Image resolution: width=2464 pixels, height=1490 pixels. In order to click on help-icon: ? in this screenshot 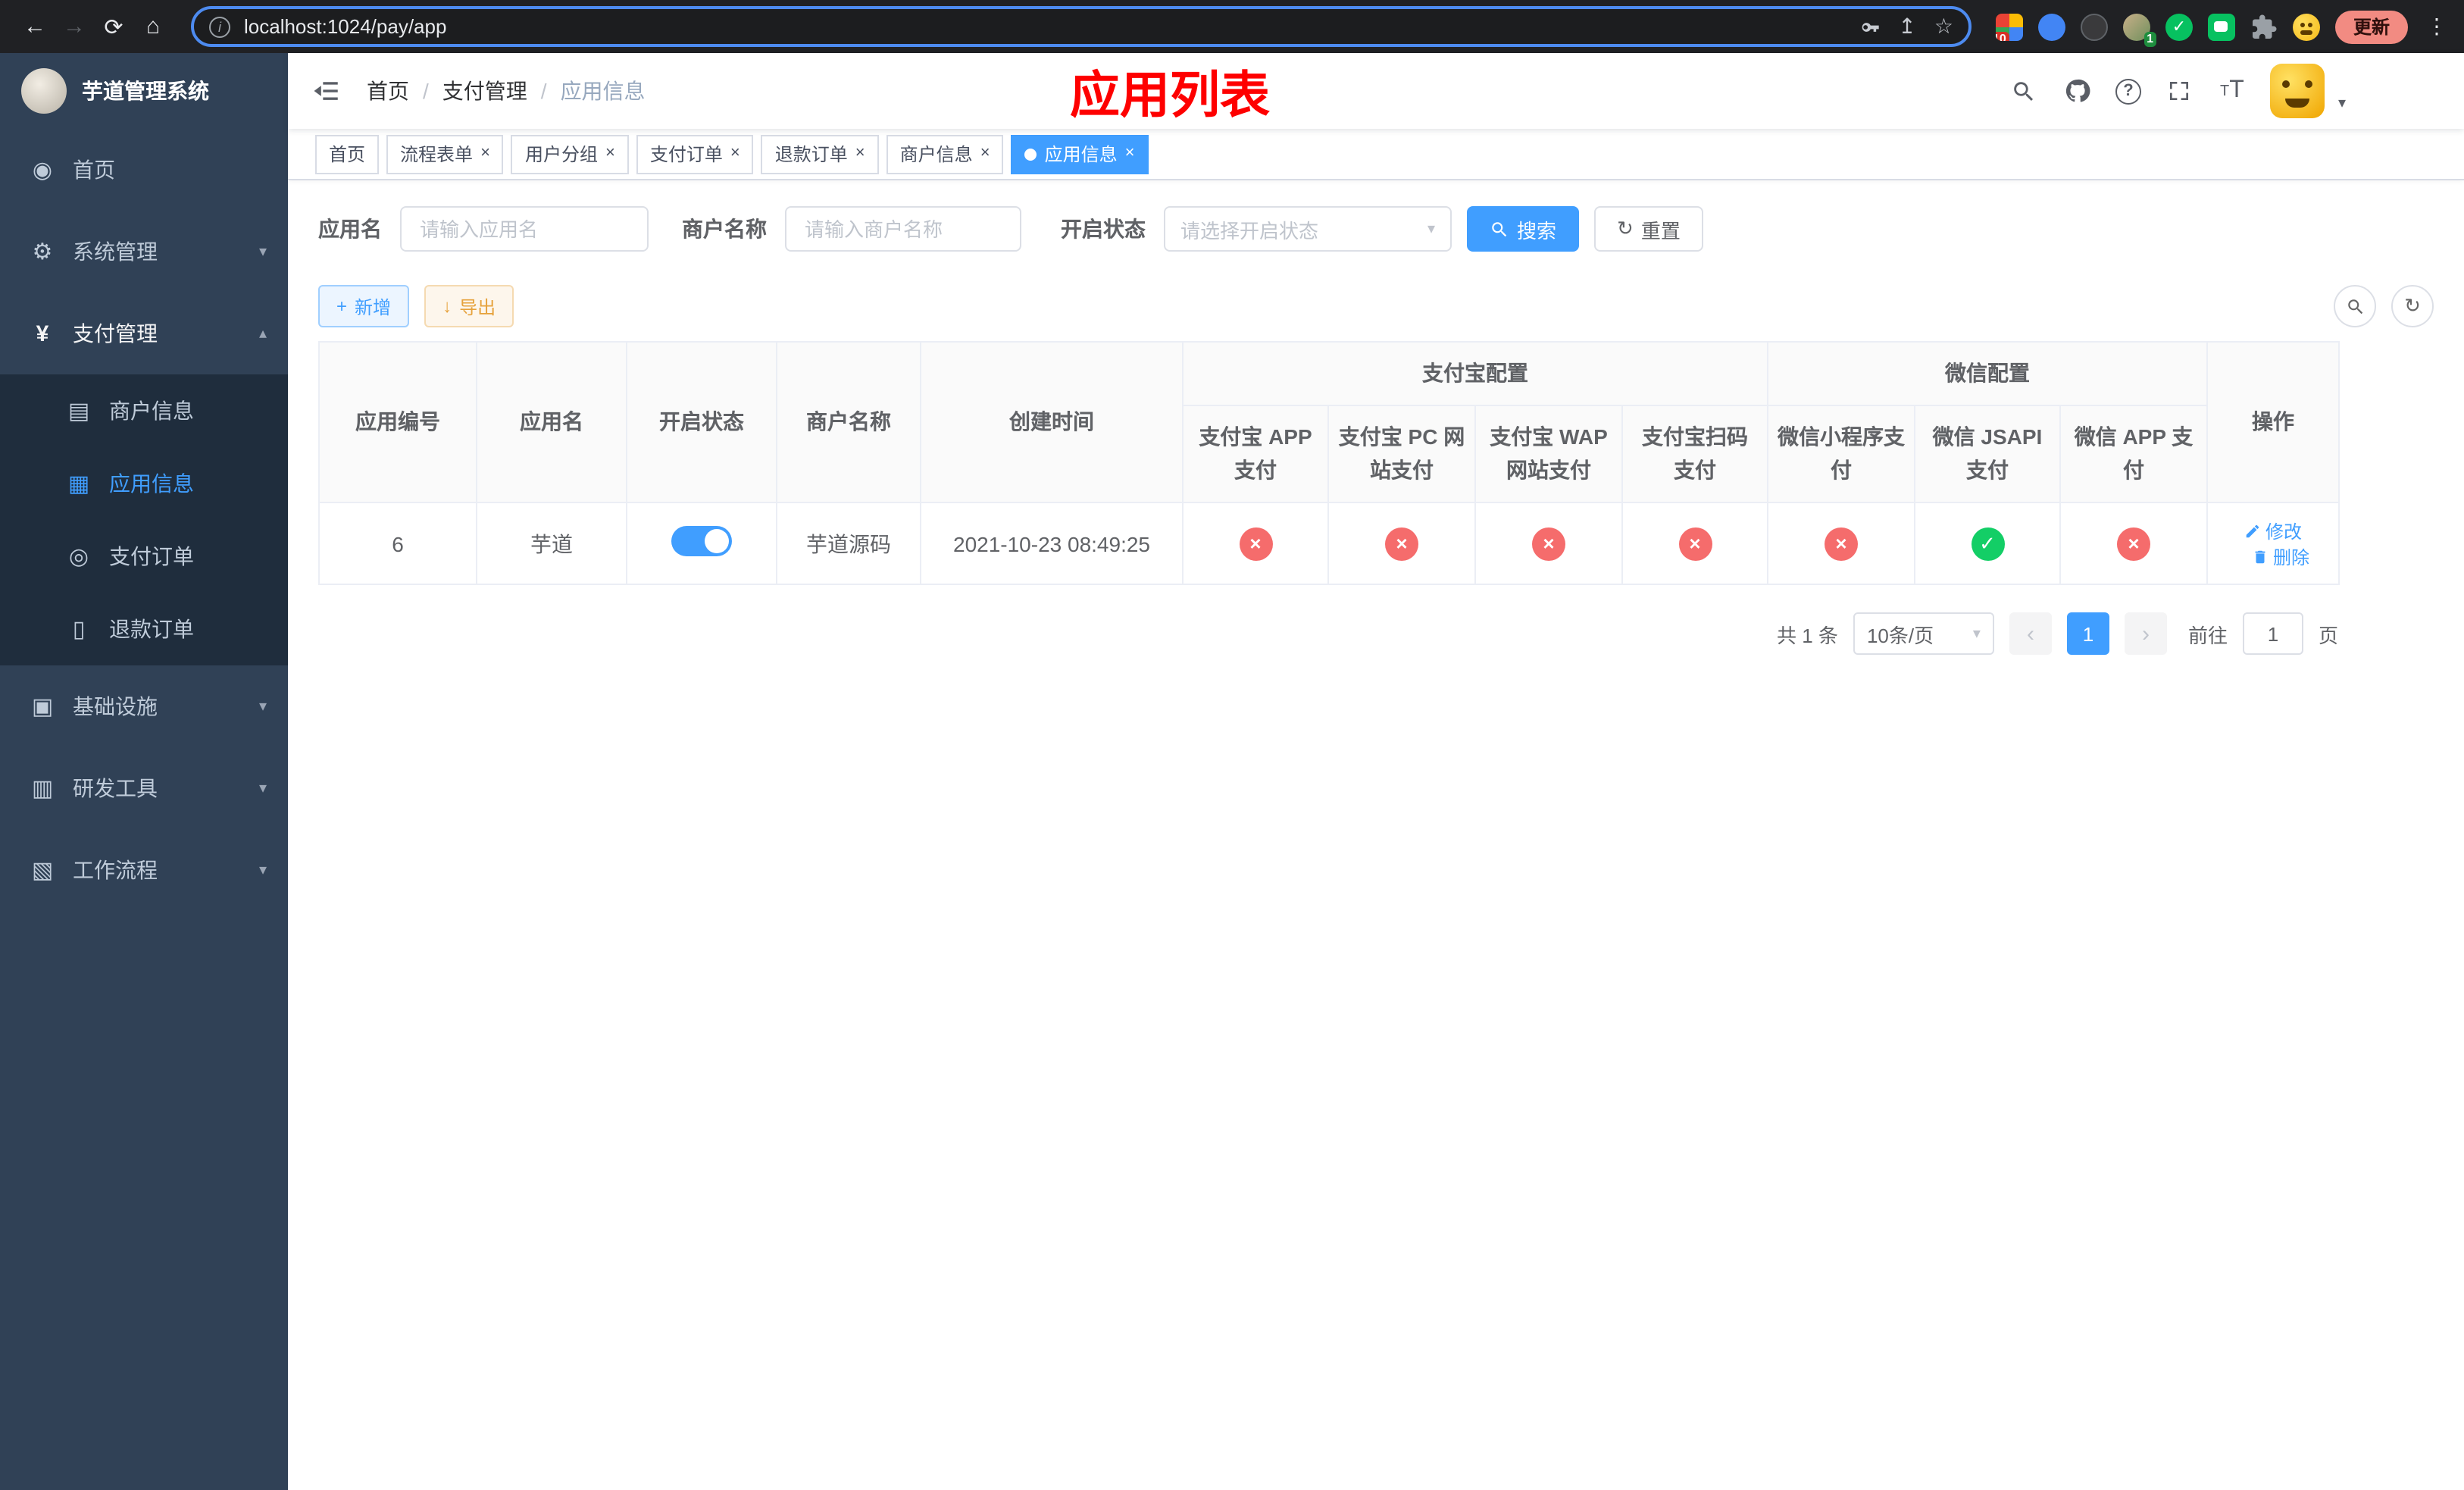, I will do `click(2128, 91)`.